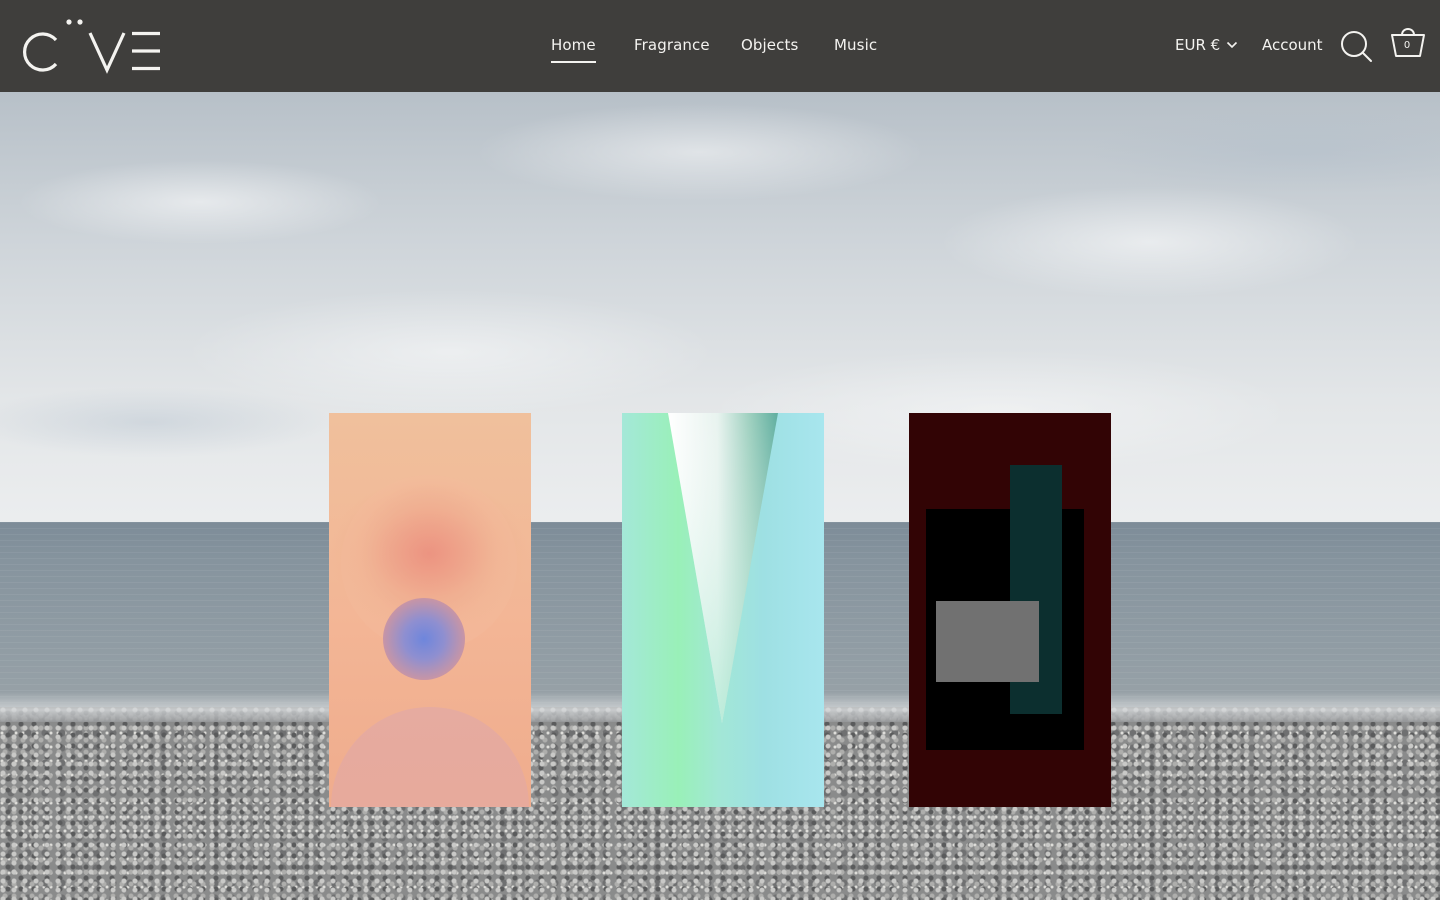 The width and height of the screenshot is (1440, 900). I want to click on search-icon, so click(1356, 46).